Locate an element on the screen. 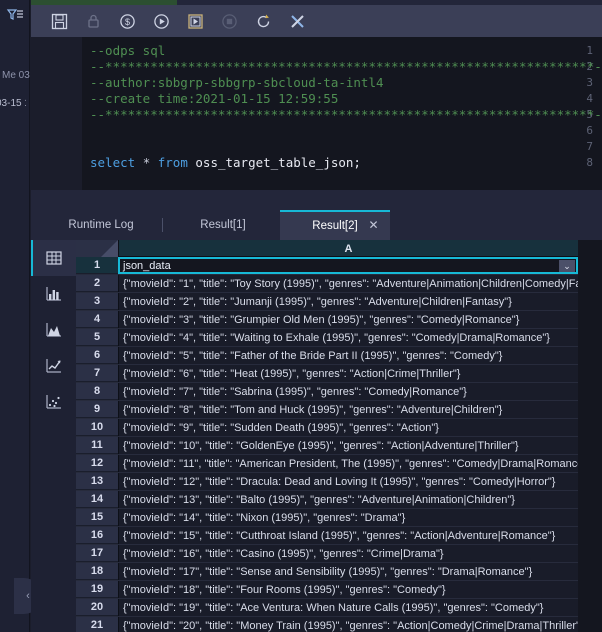  grid-cell: json_data ⌄ is located at coordinates (348, 265).